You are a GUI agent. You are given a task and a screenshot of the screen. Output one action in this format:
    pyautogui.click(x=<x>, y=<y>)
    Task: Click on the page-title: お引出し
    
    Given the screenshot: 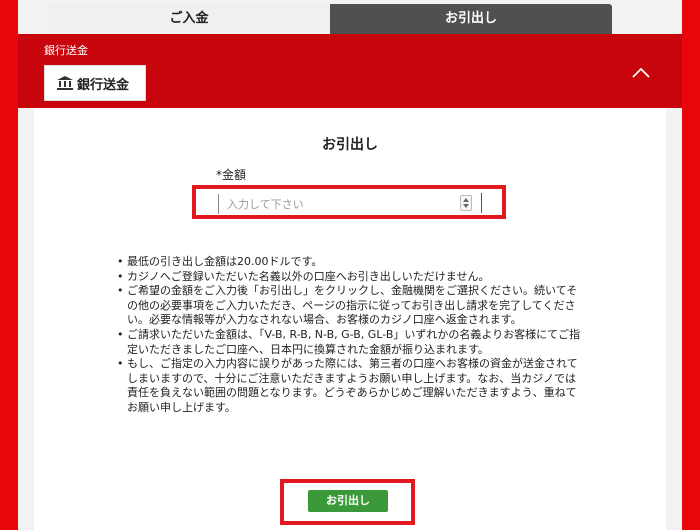 What is the action you would take?
    pyautogui.click(x=350, y=145)
    